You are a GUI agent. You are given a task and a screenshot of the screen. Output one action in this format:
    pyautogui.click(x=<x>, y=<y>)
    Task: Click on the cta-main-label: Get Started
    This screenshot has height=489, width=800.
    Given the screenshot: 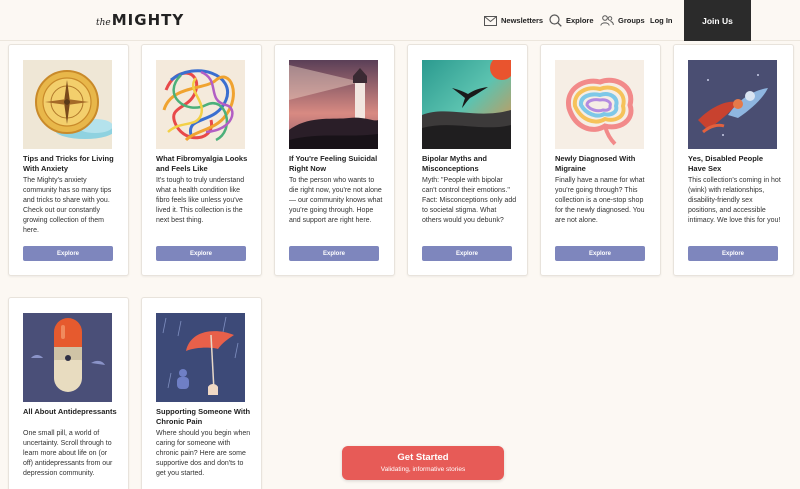 What is the action you would take?
    pyautogui.click(x=423, y=457)
    